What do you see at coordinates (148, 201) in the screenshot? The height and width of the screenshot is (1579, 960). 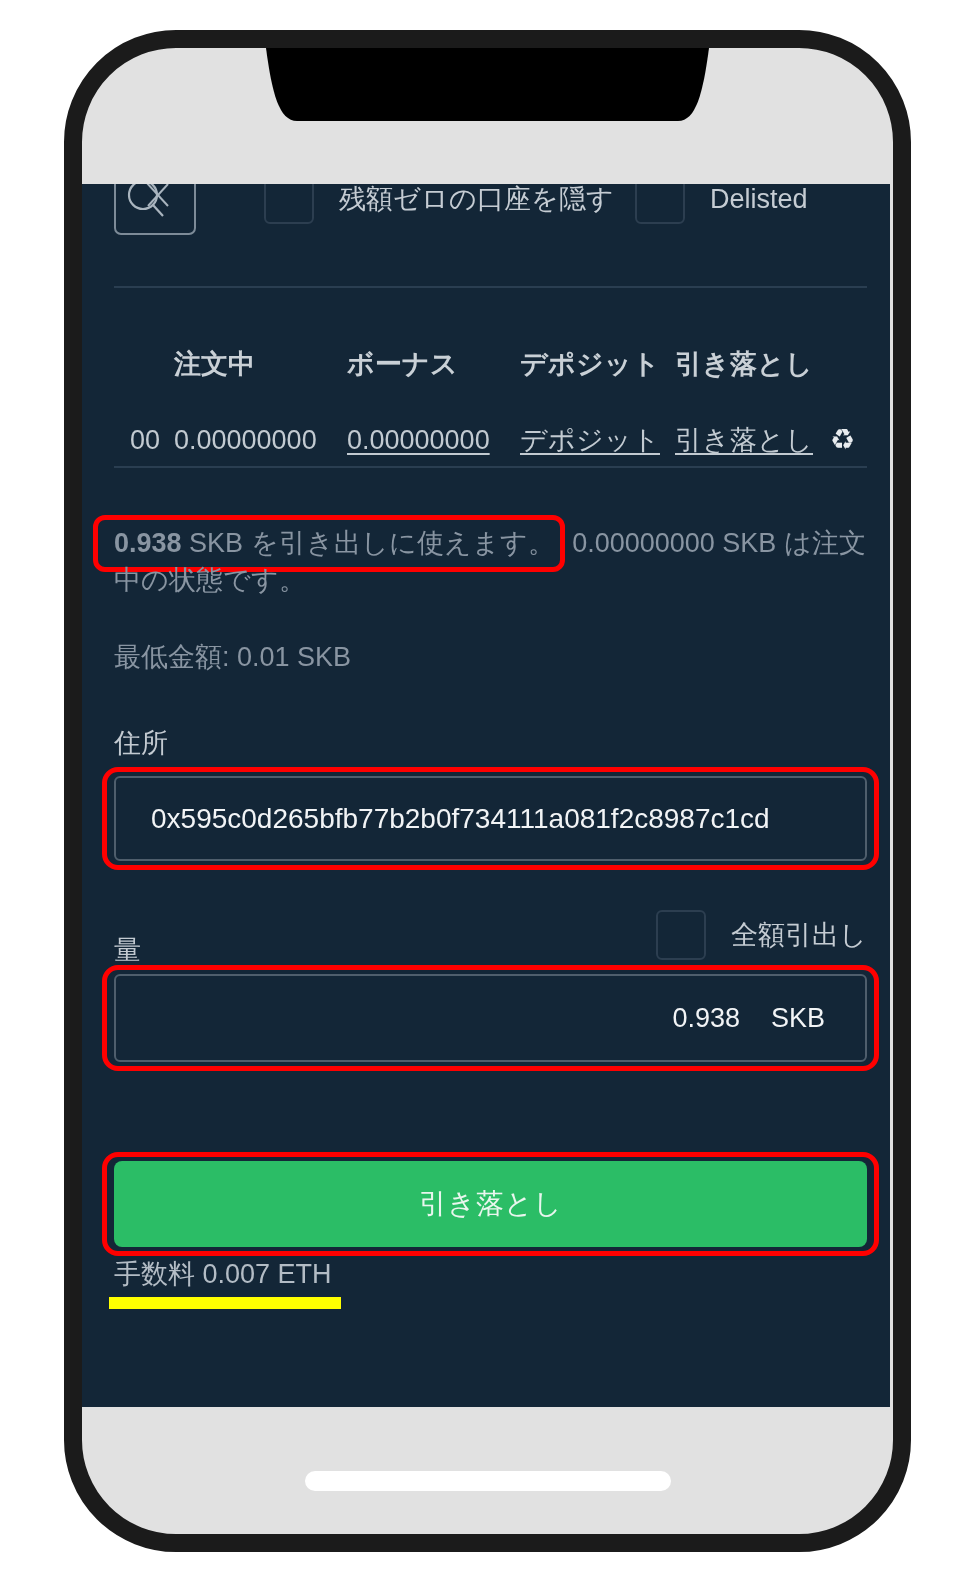 I see `search-icon` at bounding box center [148, 201].